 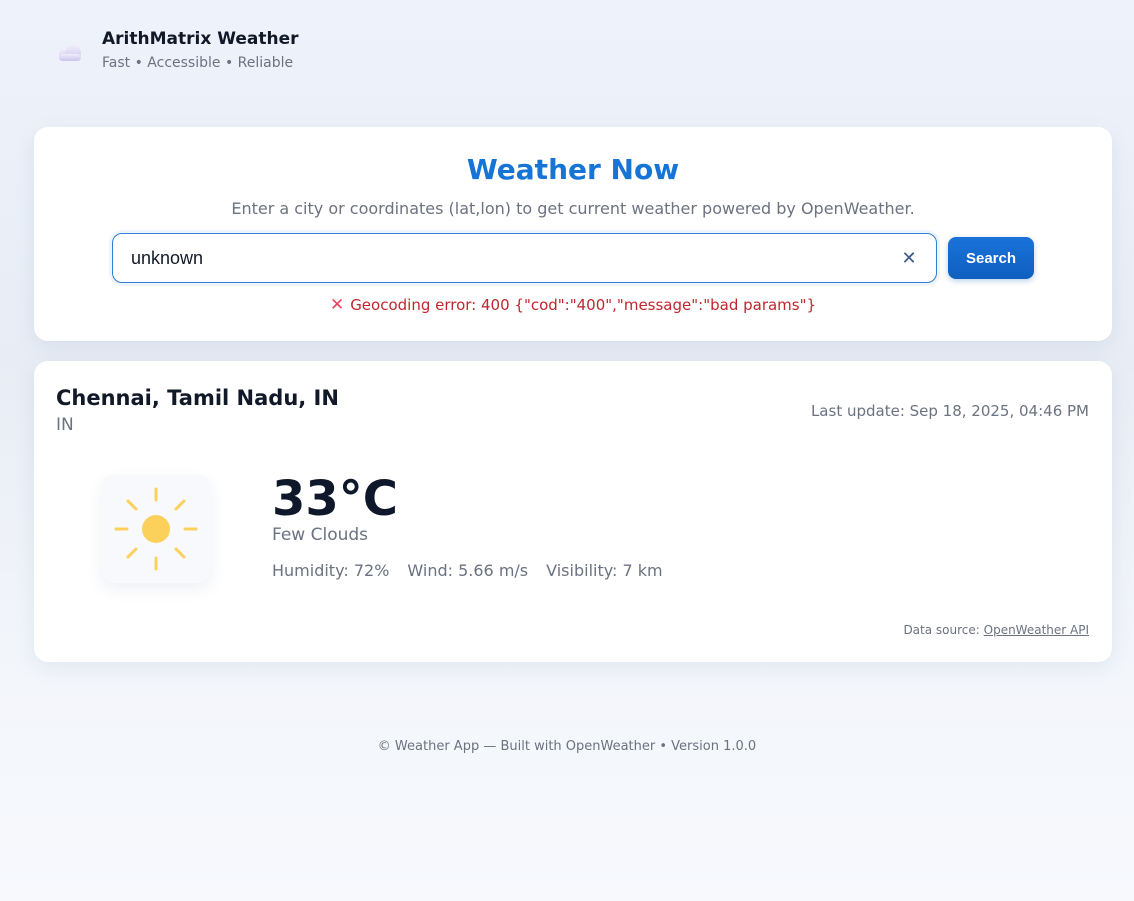 What do you see at coordinates (1036, 630) in the screenshot?
I see `data-source-link: OpenWeather API` at bounding box center [1036, 630].